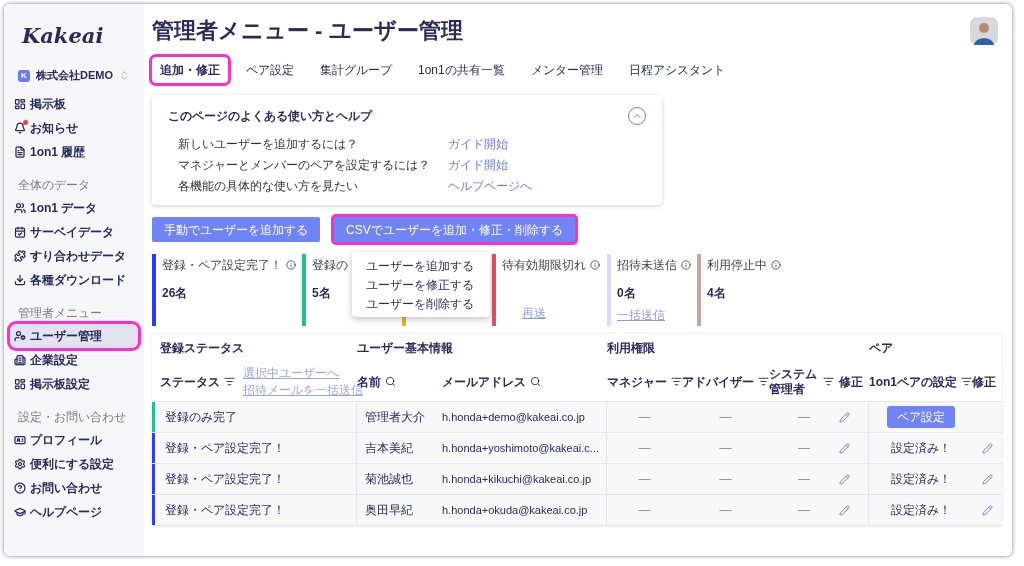  Describe the element at coordinates (20, 383) in the screenshot. I see `dashboard-icon` at that location.